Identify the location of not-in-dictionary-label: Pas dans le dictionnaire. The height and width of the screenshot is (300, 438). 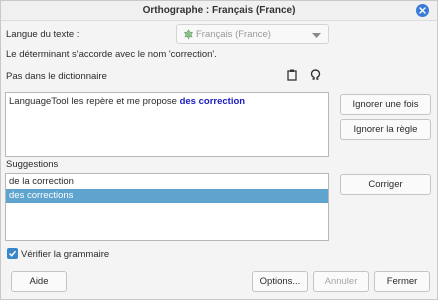
(56, 76).